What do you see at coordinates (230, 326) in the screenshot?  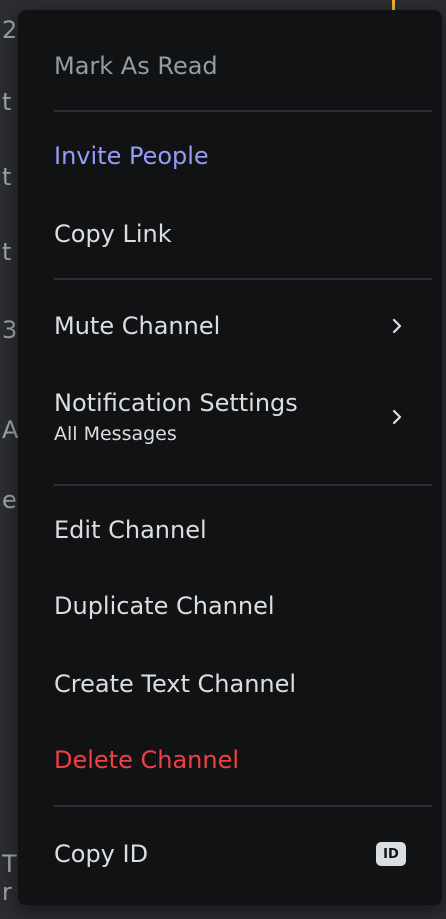 I see `mute-channel-item: Mute Channel` at bounding box center [230, 326].